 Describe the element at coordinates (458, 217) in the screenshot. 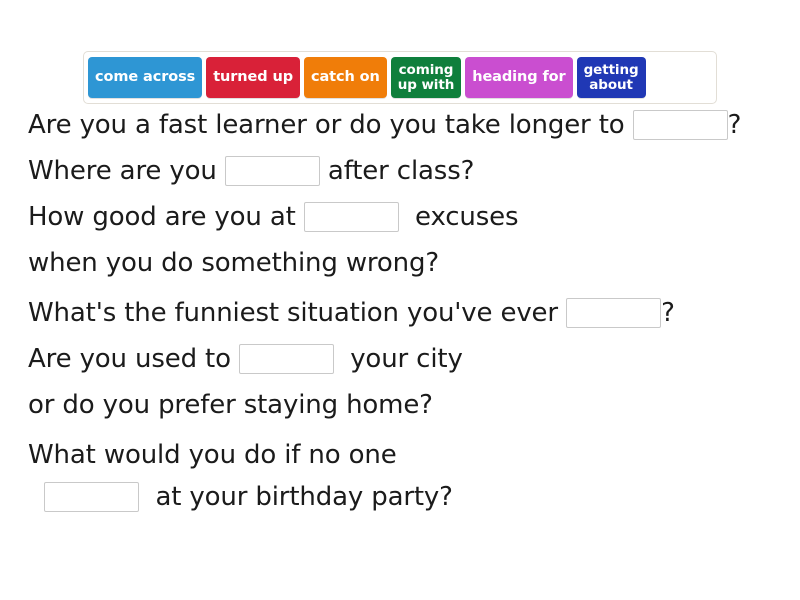

I see `question-text: excuses` at that location.